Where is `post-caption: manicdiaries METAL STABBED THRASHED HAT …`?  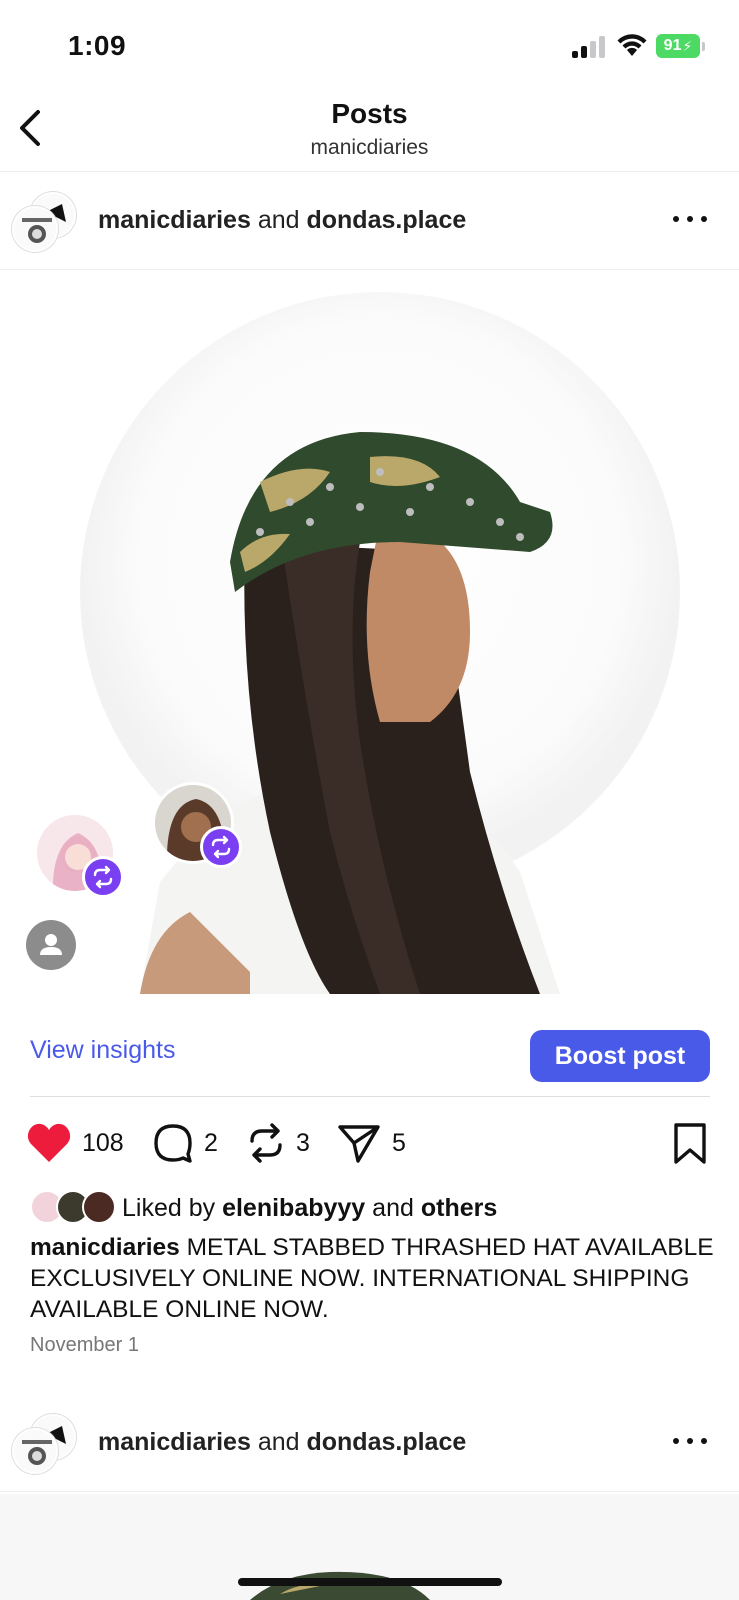
post-caption: manicdiaries METAL STABBED THRASHED HAT … is located at coordinates (375, 1278).